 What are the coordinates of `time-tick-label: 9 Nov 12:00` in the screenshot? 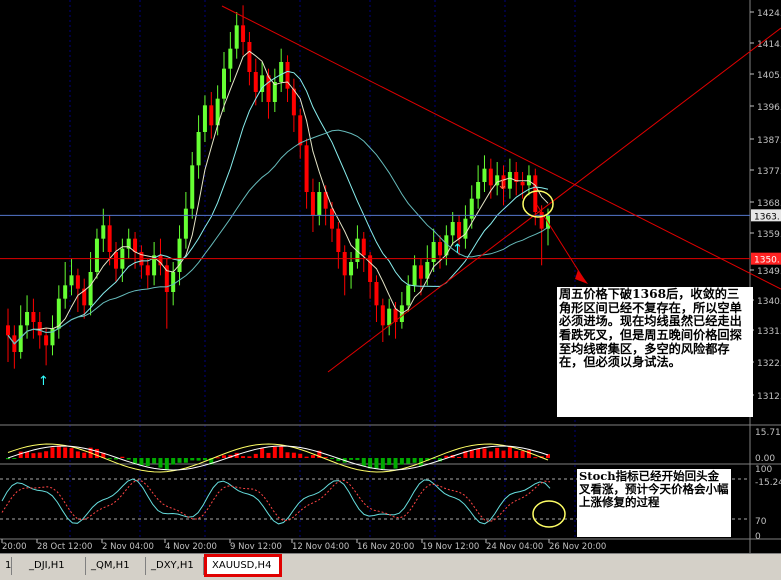 It's located at (256, 547).